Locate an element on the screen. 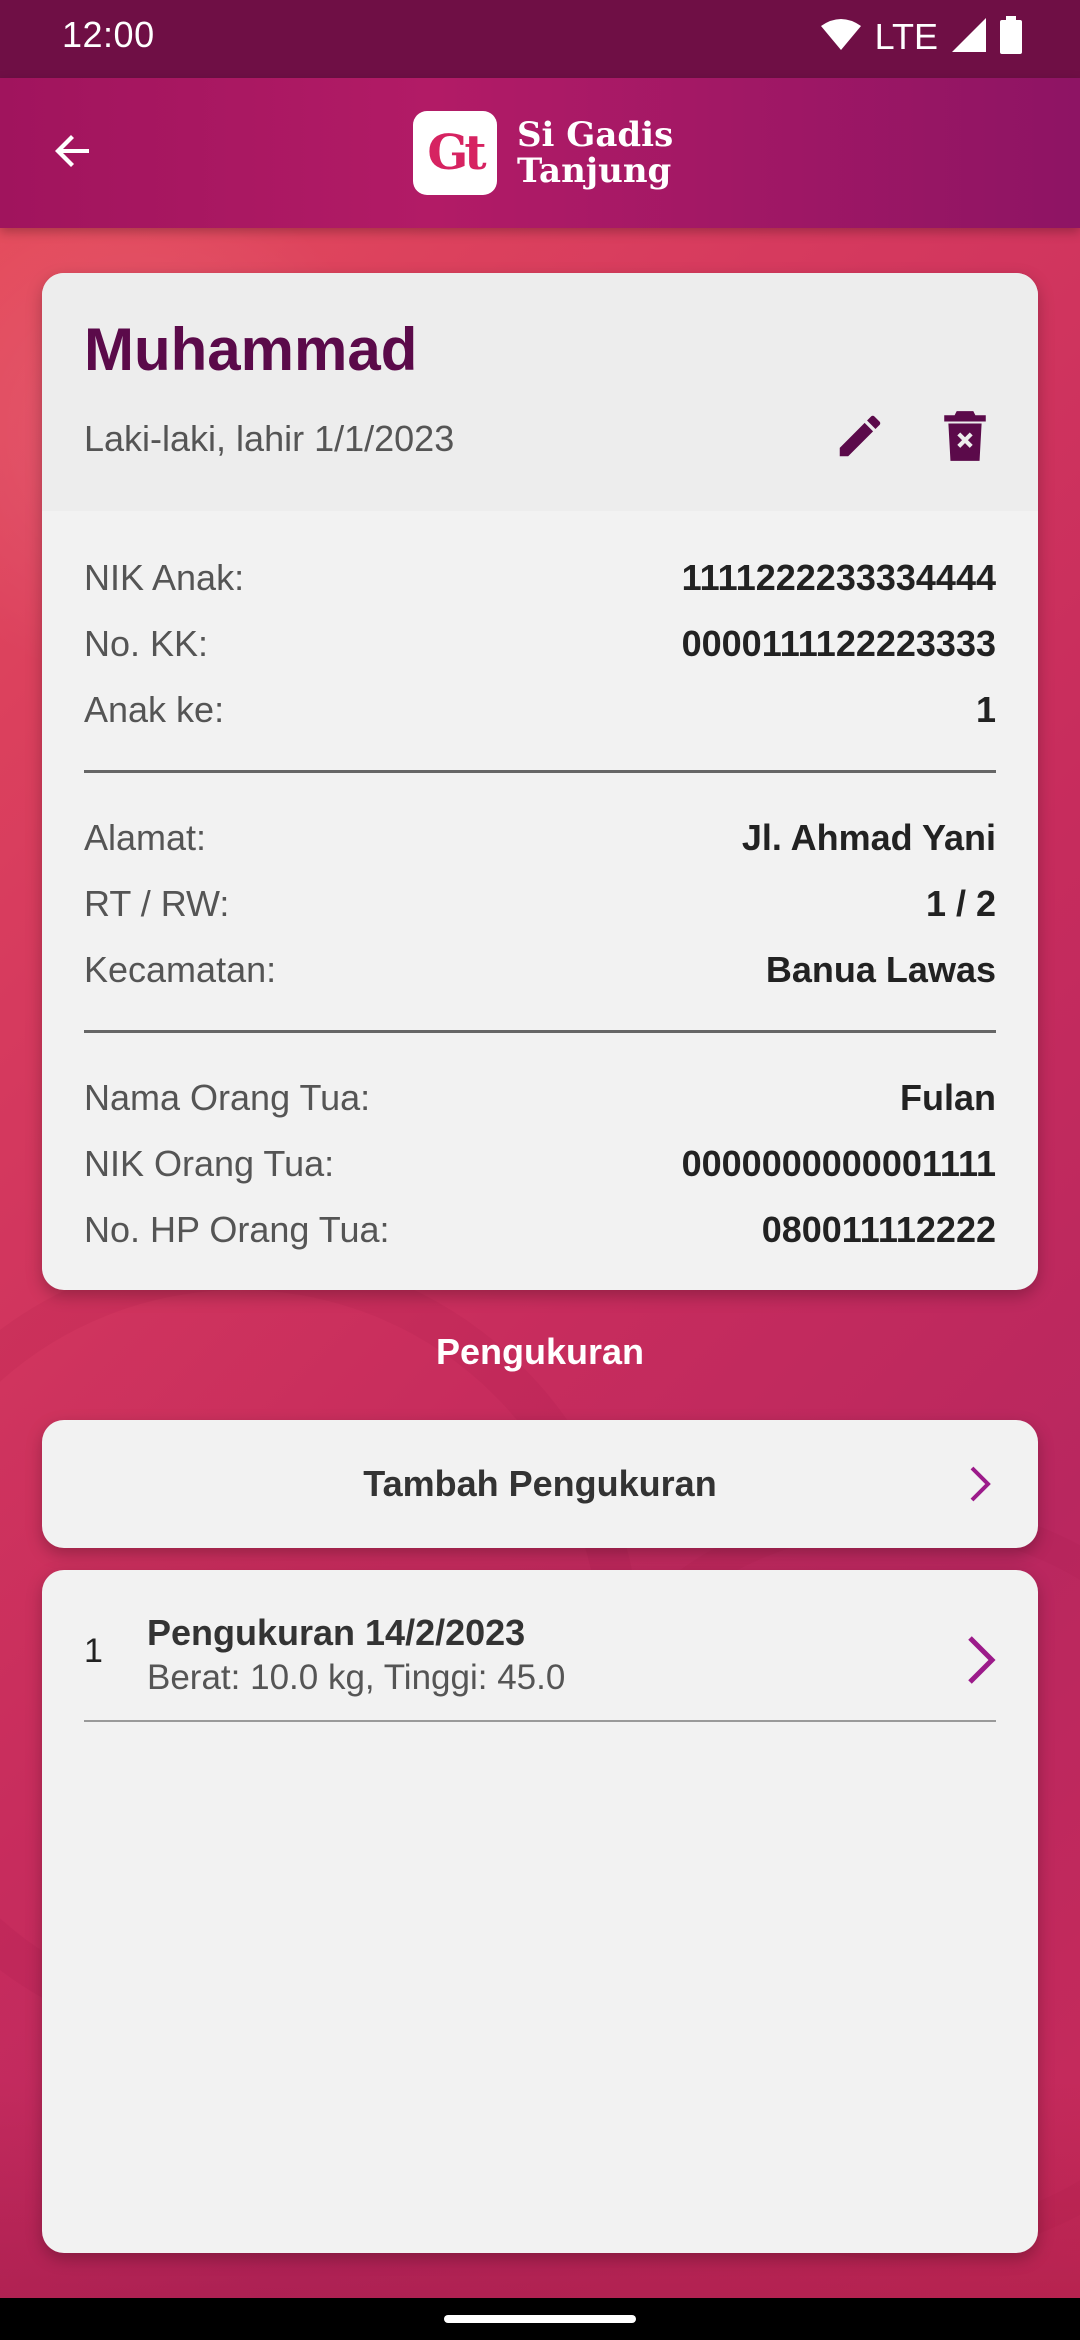 The image size is (1080, 2340). info-label: NIK Orang Tua: is located at coordinates (209, 1163).